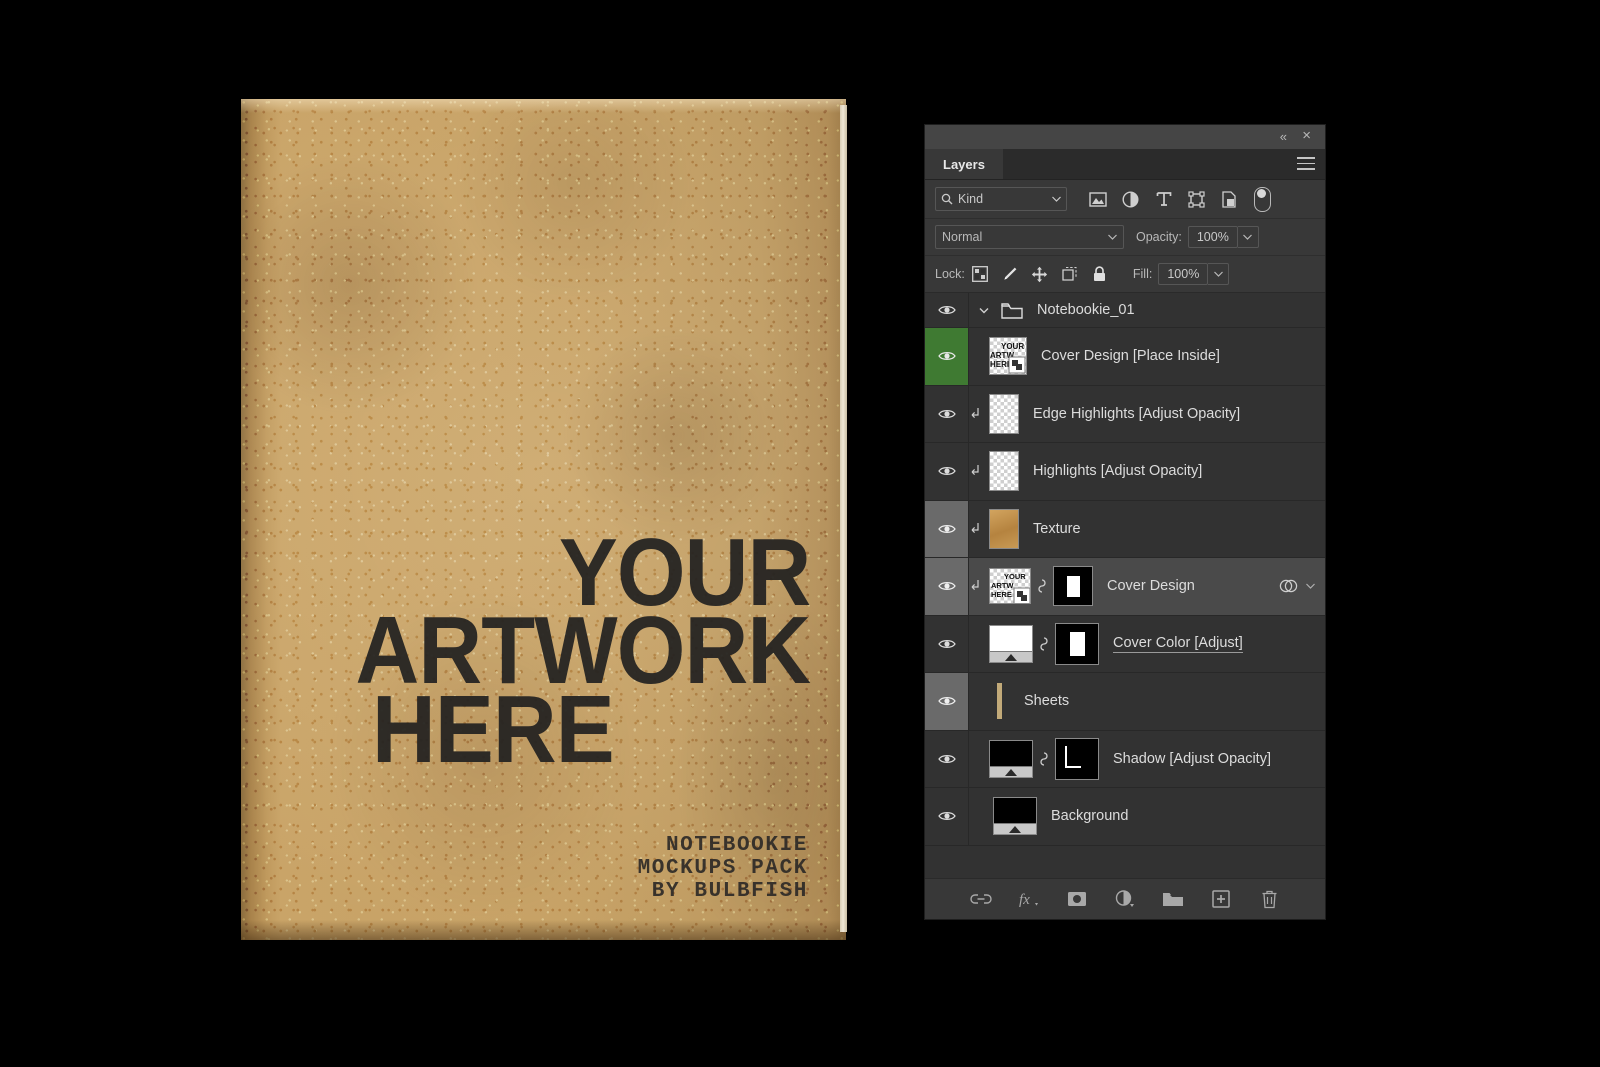  I want to click on layer-style-fx-icon: fx, so click(1029, 899).